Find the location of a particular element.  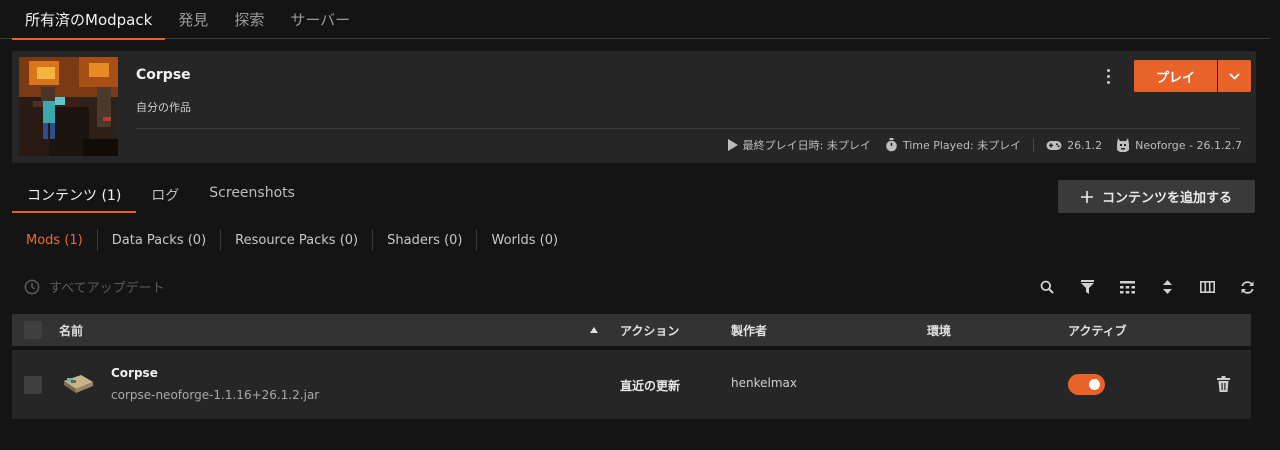

density-button is located at coordinates (1127, 287).